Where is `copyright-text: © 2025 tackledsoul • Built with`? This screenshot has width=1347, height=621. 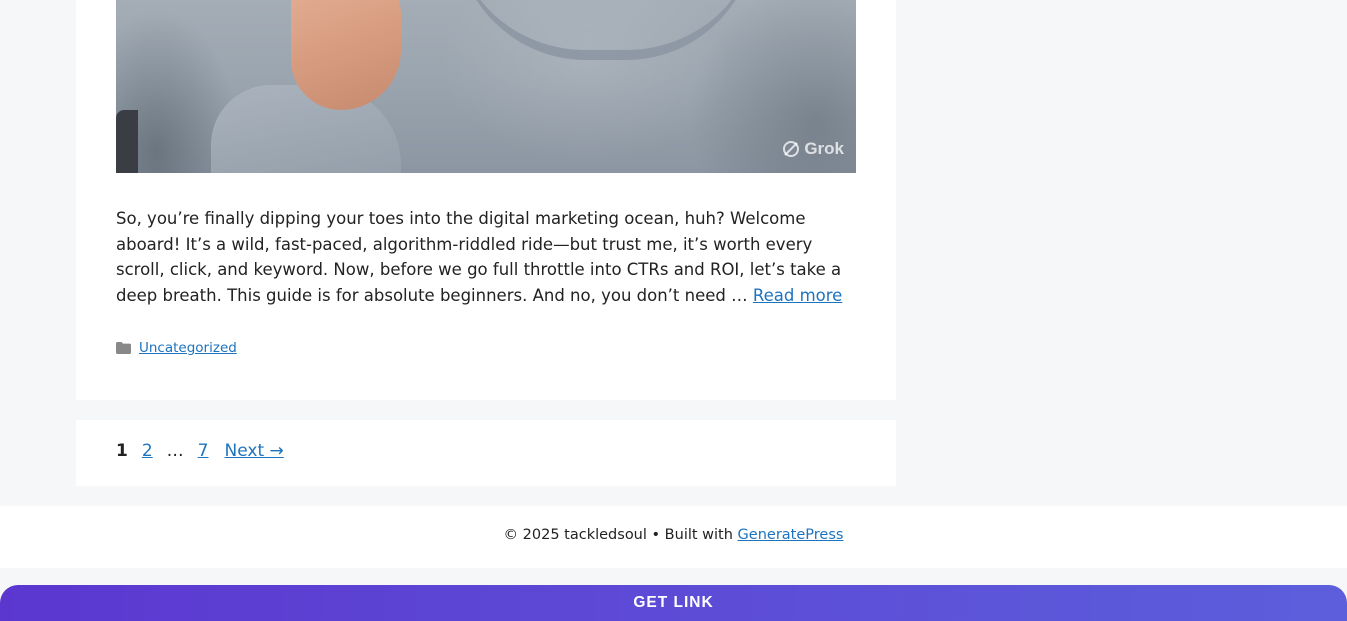
copyright-text: © 2025 tackledsoul • Built with is located at coordinates (620, 535).